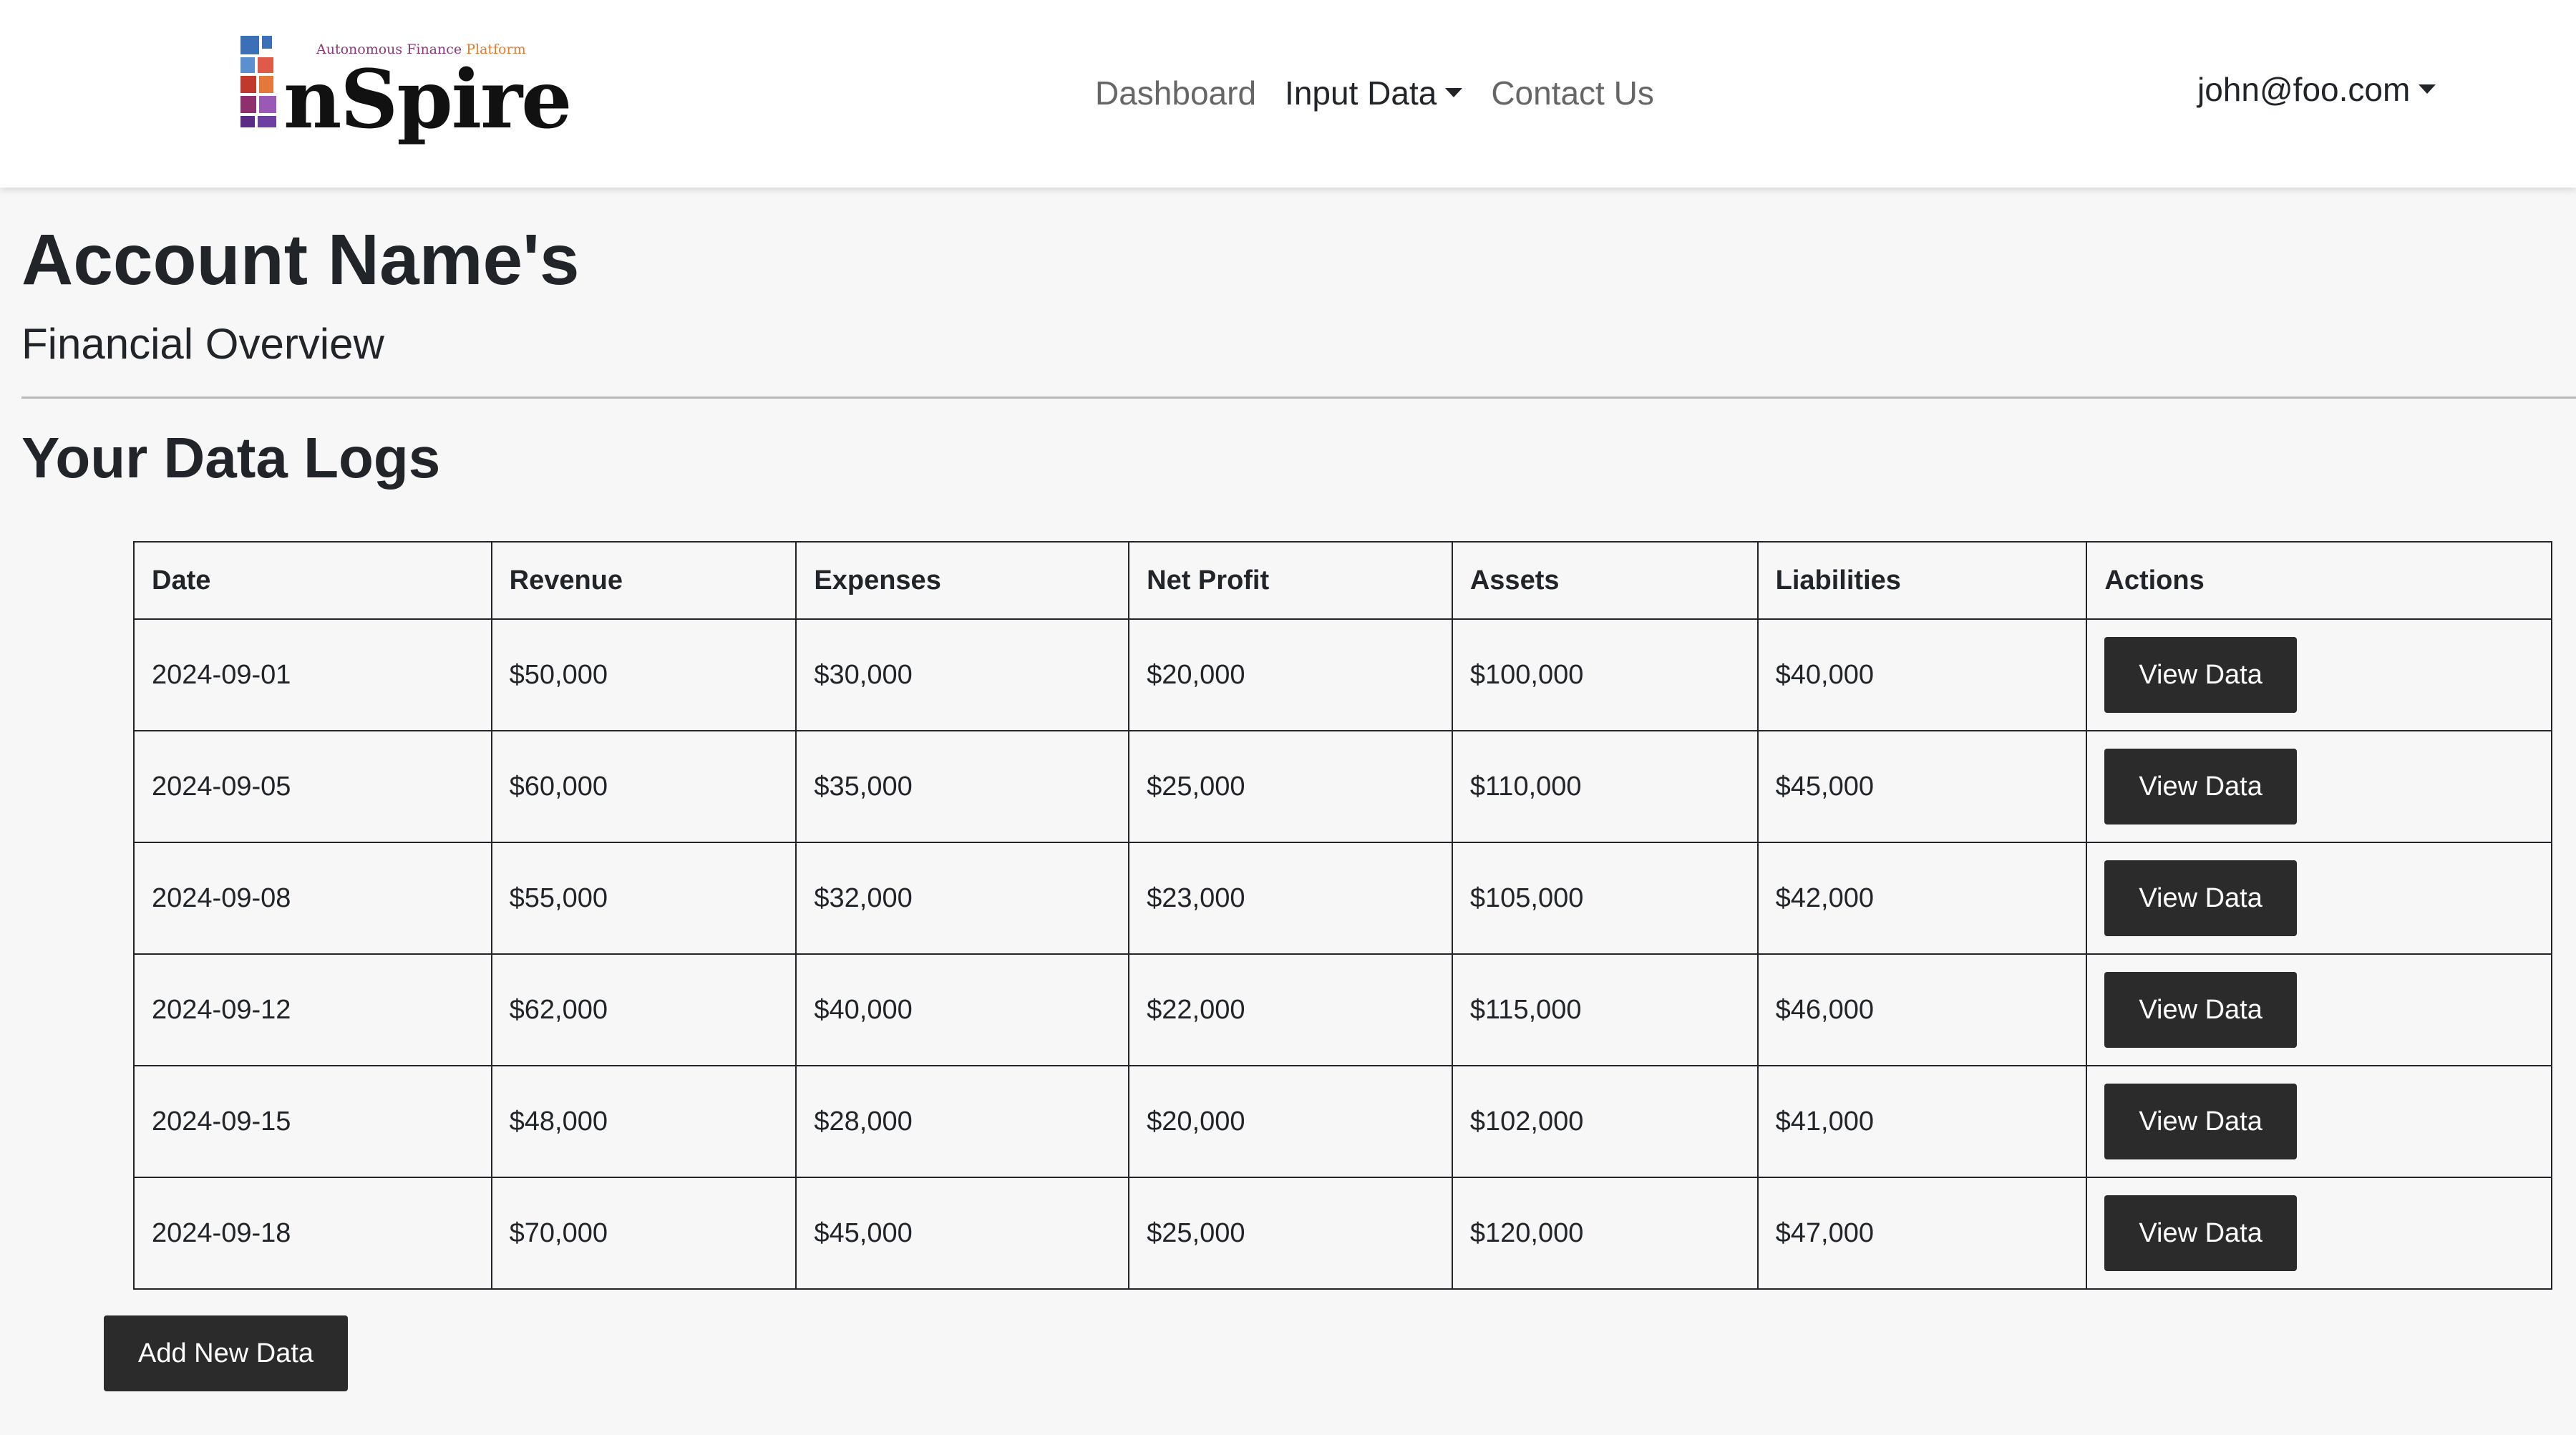 The height and width of the screenshot is (1435, 2576). What do you see at coordinates (1298, 398) in the screenshot?
I see `divider` at bounding box center [1298, 398].